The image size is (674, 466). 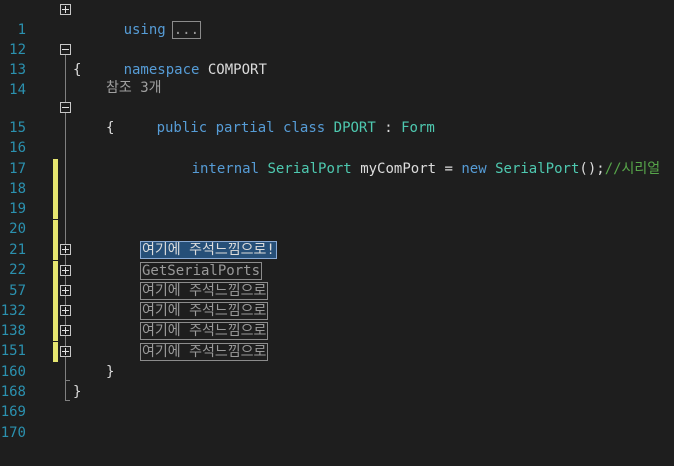 I want to click on code-line-15: 15 public partial class DPORT : Form, so click(x=337, y=117).